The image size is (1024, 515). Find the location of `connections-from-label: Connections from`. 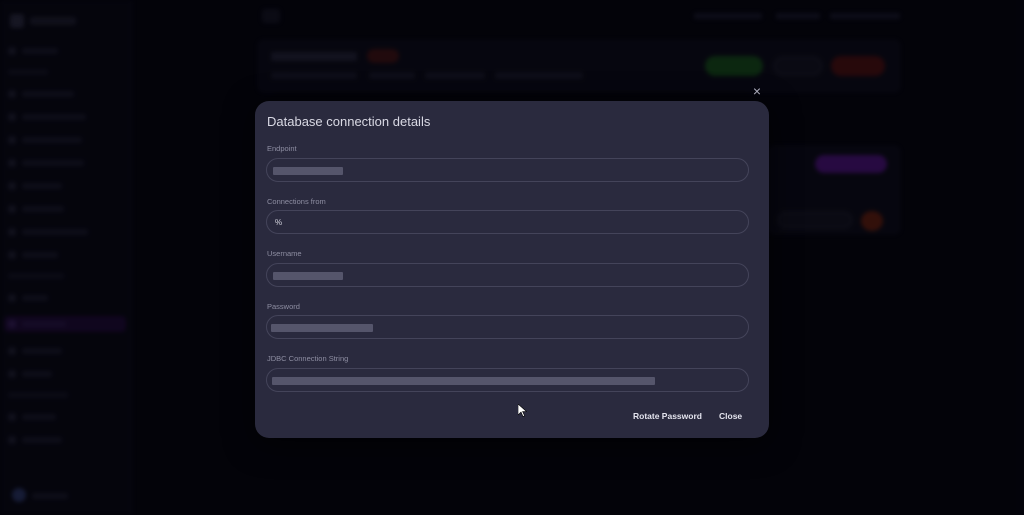

connections-from-label: Connections from is located at coordinates (296, 201).